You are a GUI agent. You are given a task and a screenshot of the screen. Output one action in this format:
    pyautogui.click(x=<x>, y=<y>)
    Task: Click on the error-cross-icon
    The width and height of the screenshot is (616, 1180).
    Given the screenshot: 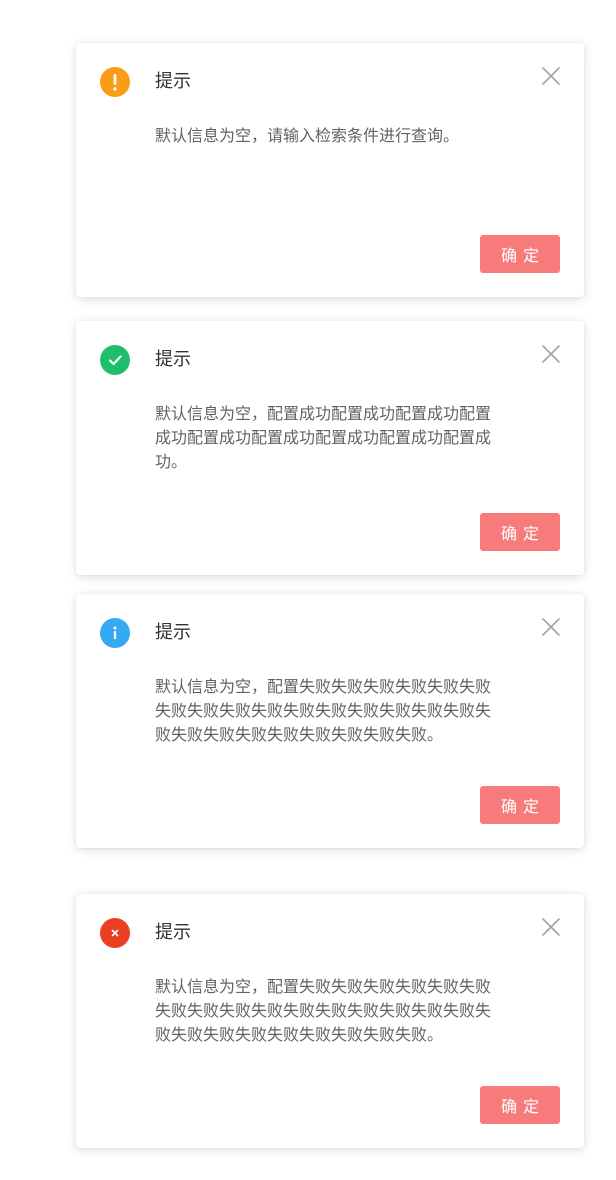 What is the action you would take?
    pyautogui.click(x=115, y=933)
    